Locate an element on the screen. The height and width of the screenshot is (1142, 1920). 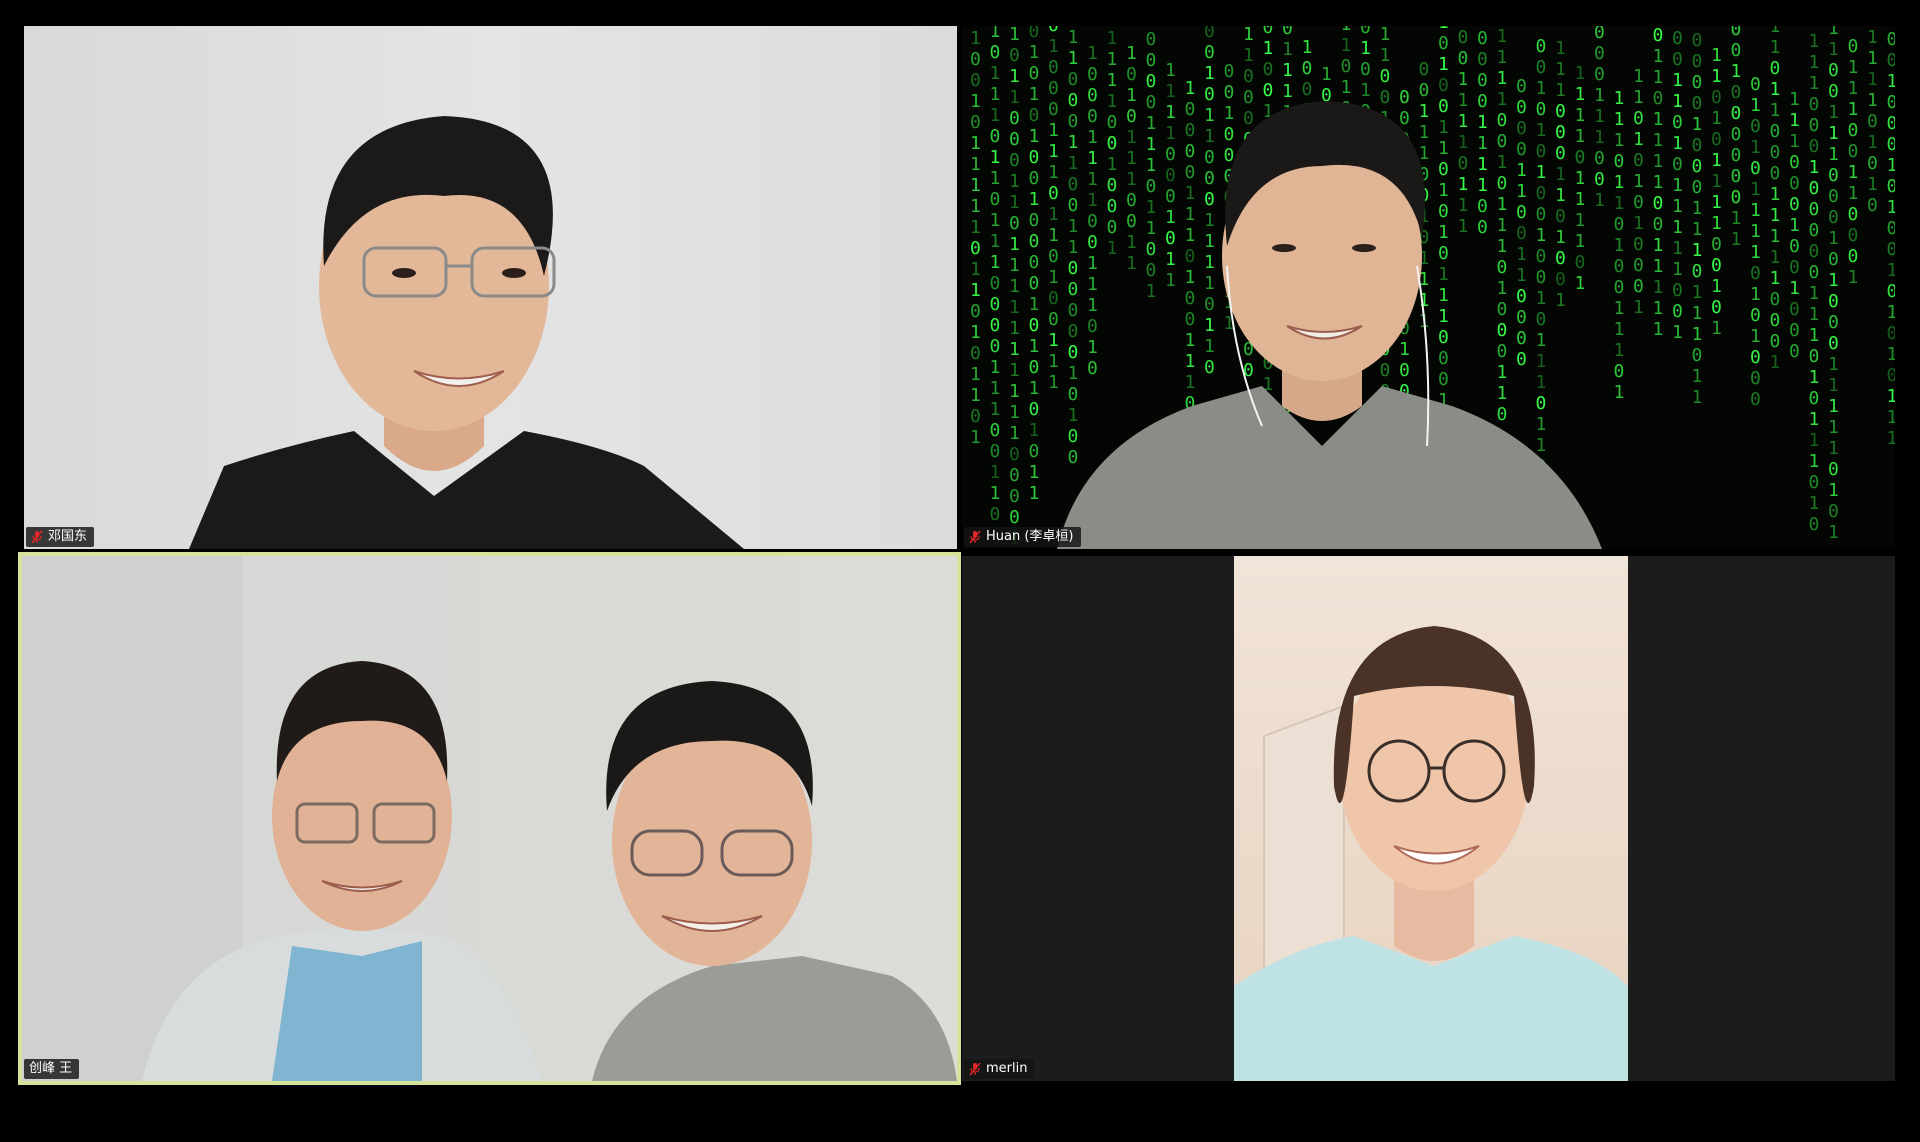
participant-name-tag: merlin is located at coordinates (999, 1069).